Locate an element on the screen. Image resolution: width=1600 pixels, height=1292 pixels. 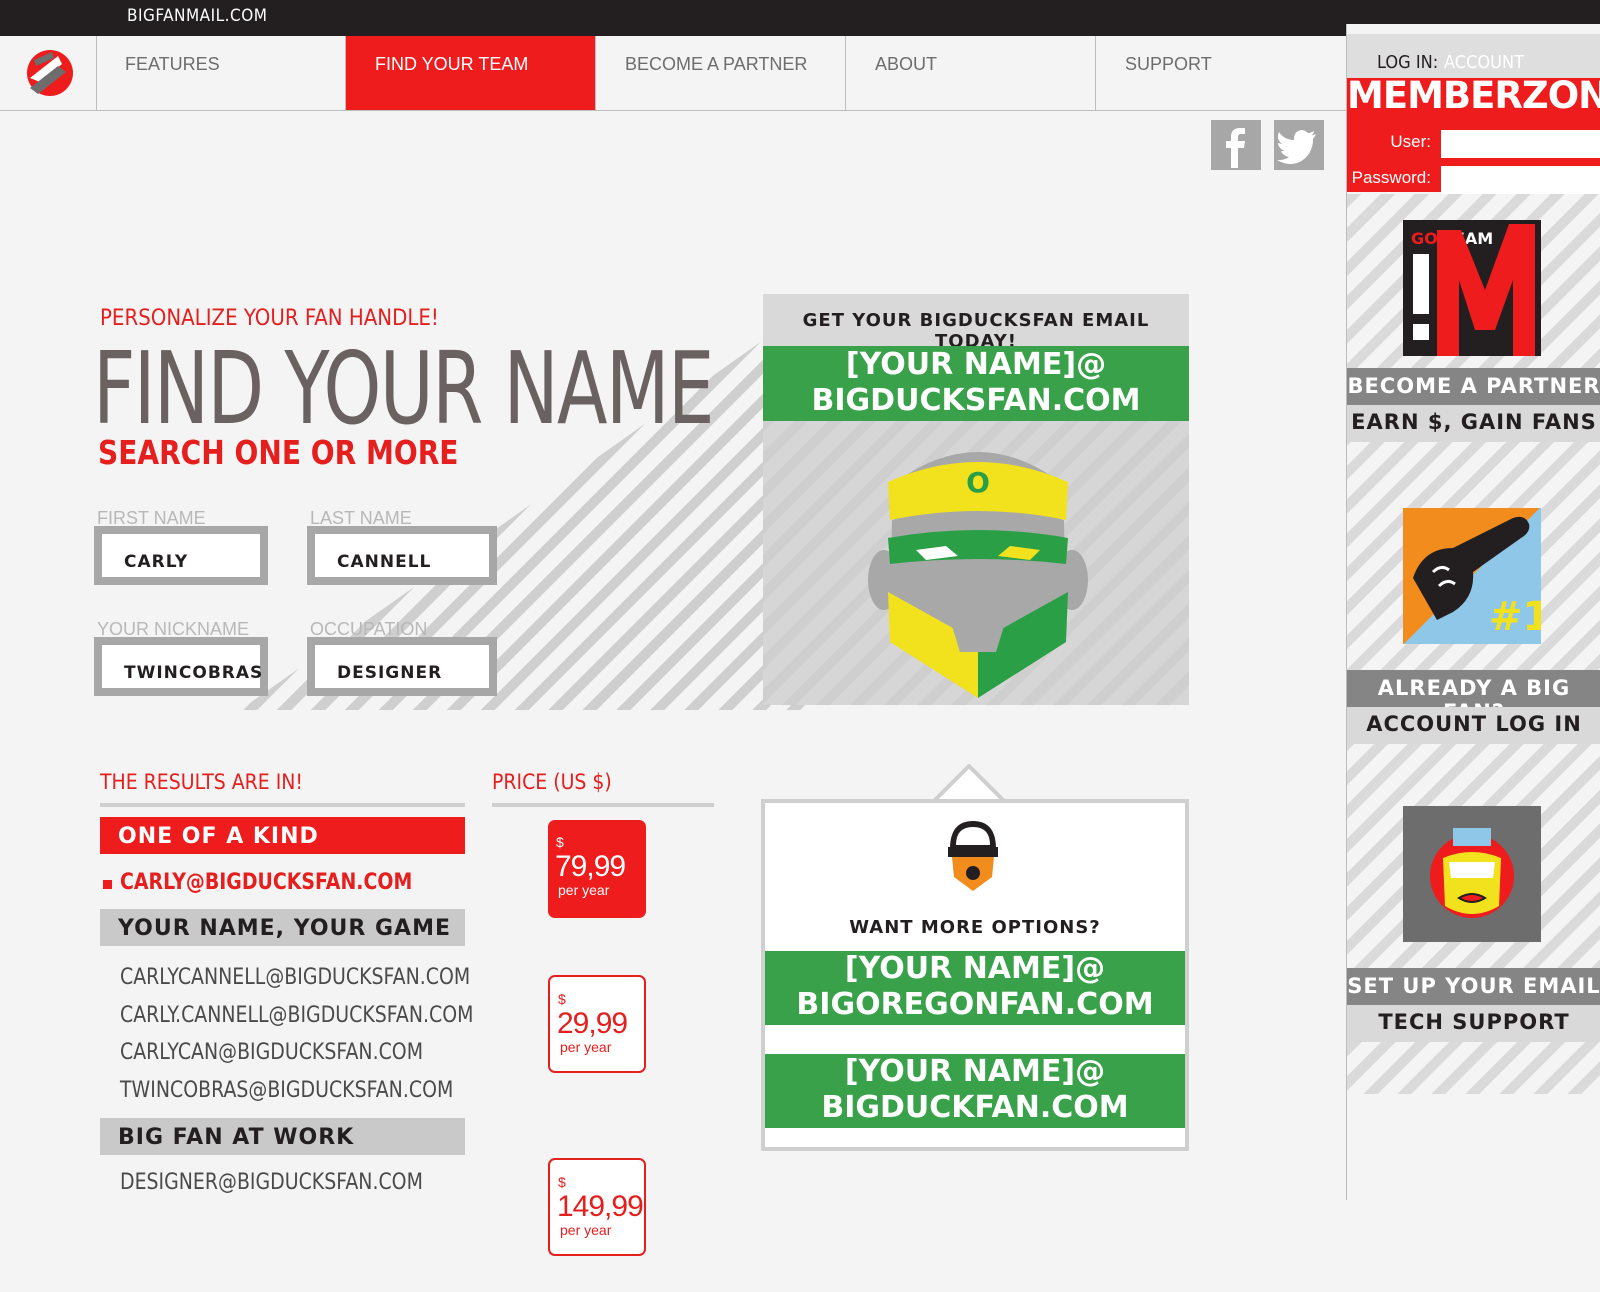
facebook-button is located at coordinates (1236, 145).